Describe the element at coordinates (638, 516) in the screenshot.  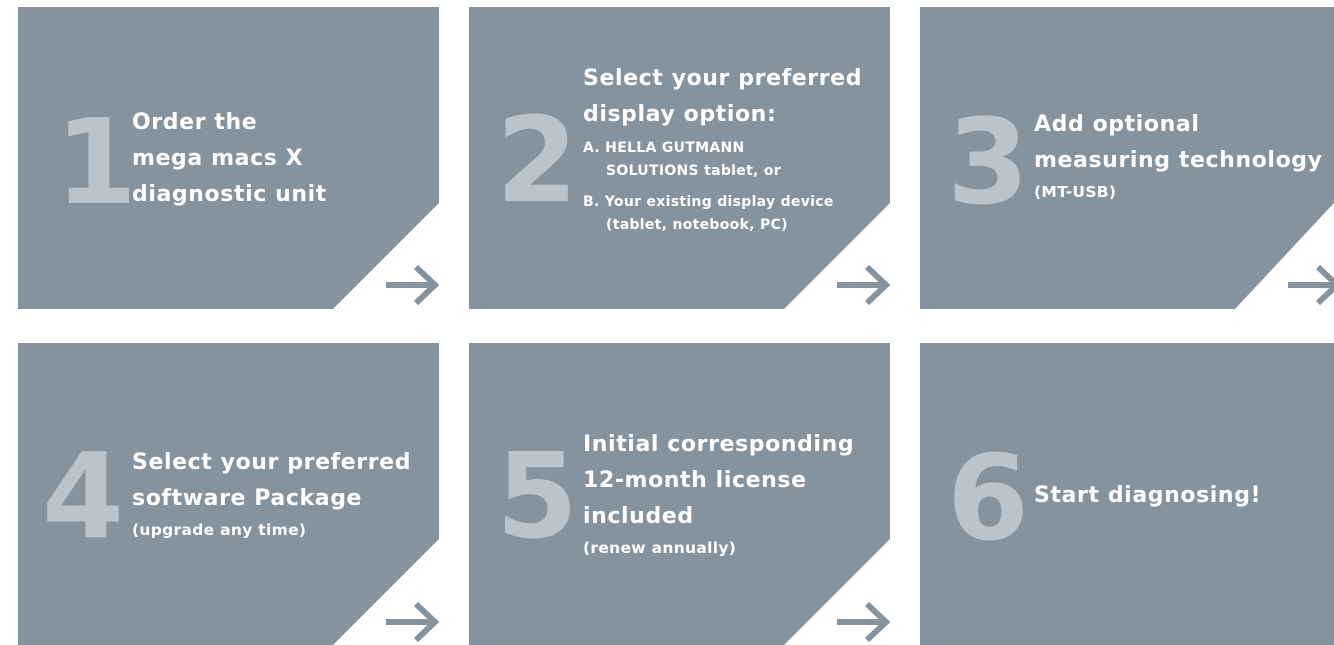
I see `step-line: included` at that location.